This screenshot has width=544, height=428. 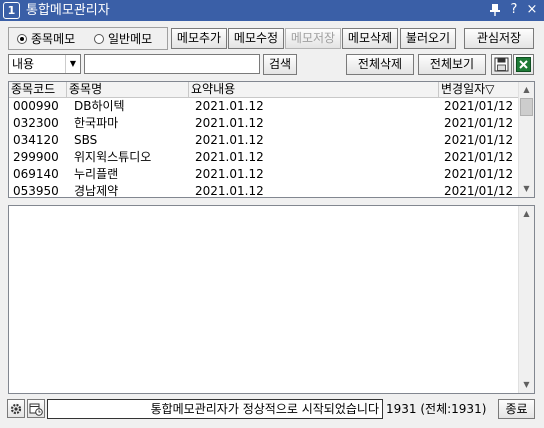 What do you see at coordinates (99, 106) in the screenshot?
I see `cell-name: DB하이텍` at bounding box center [99, 106].